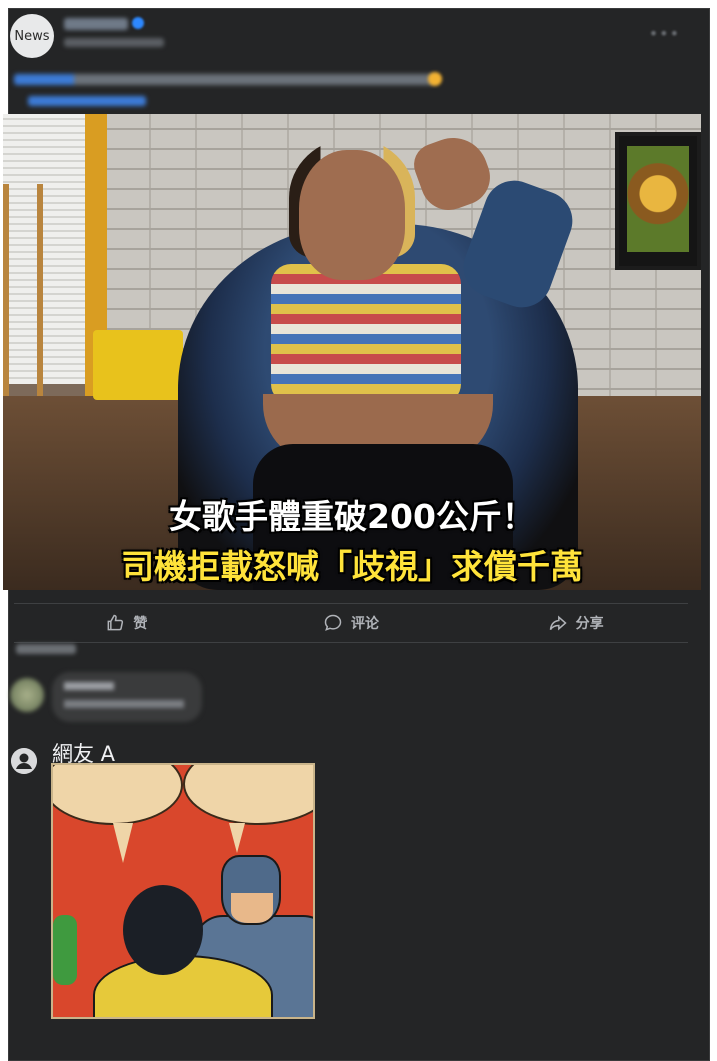  I want to click on commenter-avatar-blurred, so click(27, 695).